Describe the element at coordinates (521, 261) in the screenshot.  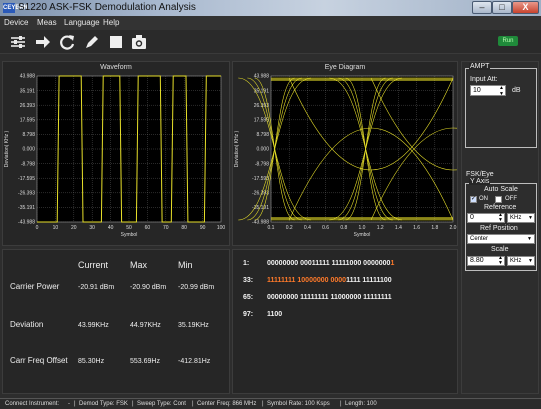
I see `scale-unit-select: KHz ▼` at that location.